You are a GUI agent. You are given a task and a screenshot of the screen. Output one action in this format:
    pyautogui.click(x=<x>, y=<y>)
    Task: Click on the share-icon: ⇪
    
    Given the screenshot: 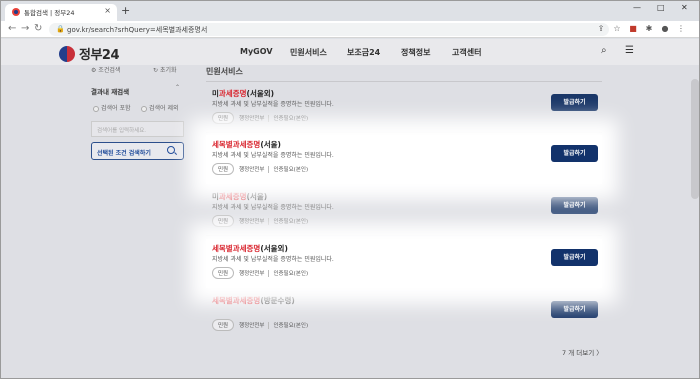 What is the action you would take?
    pyautogui.click(x=601, y=29)
    